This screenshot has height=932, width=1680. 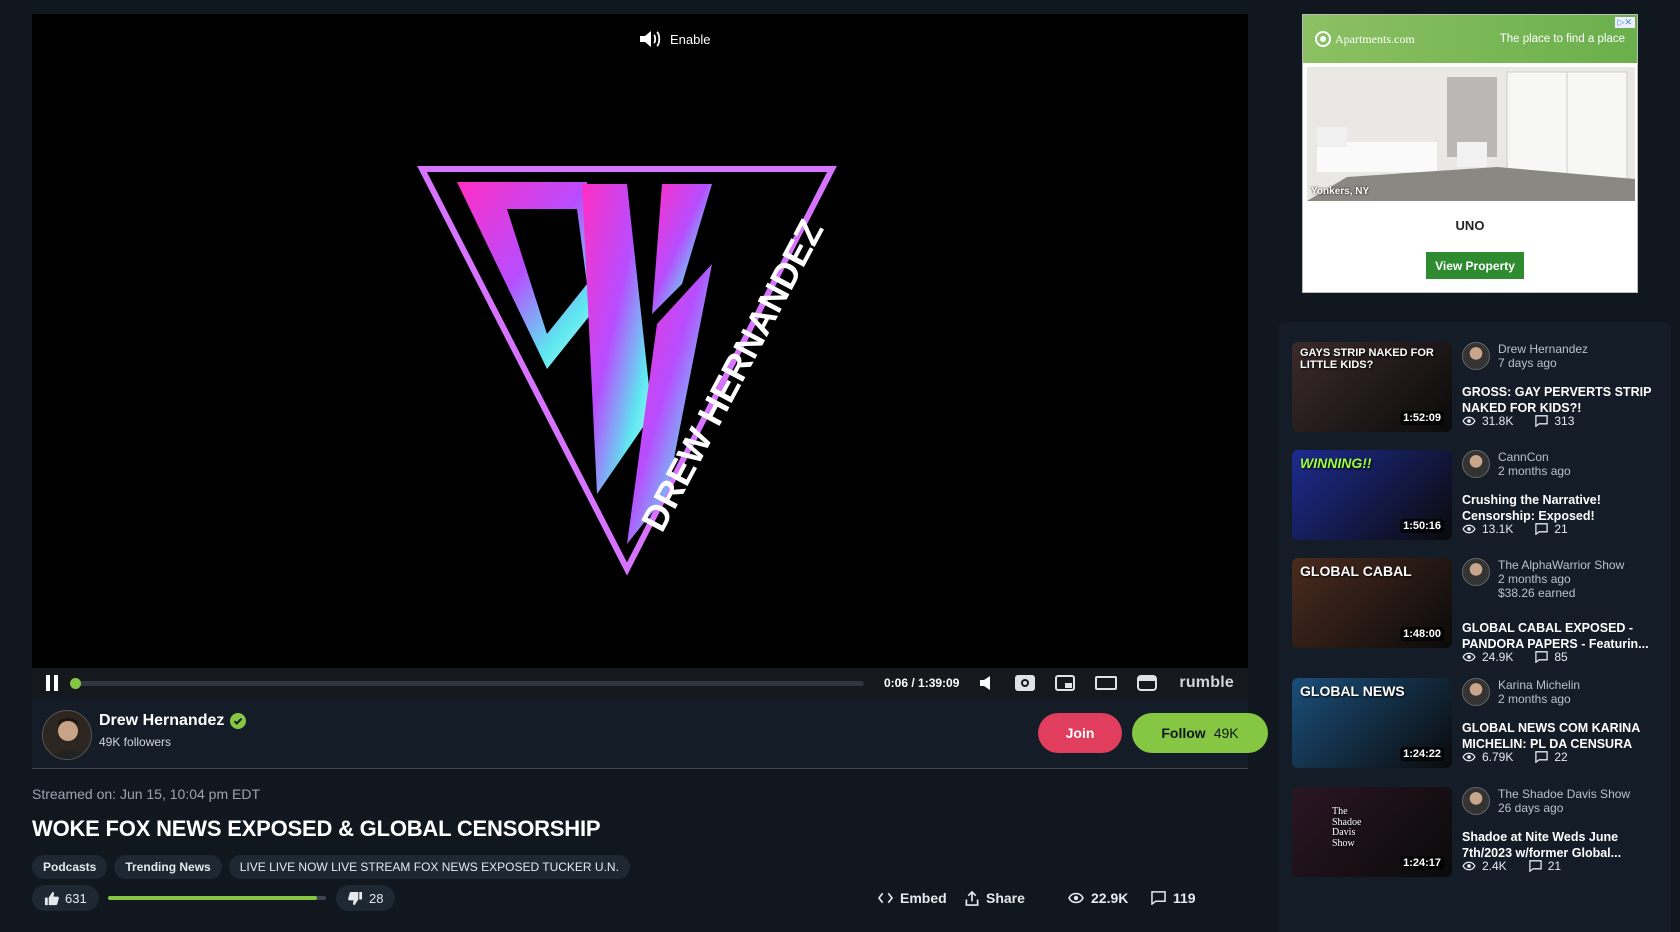 I want to click on bedroom-photo, so click(x=1471, y=134).